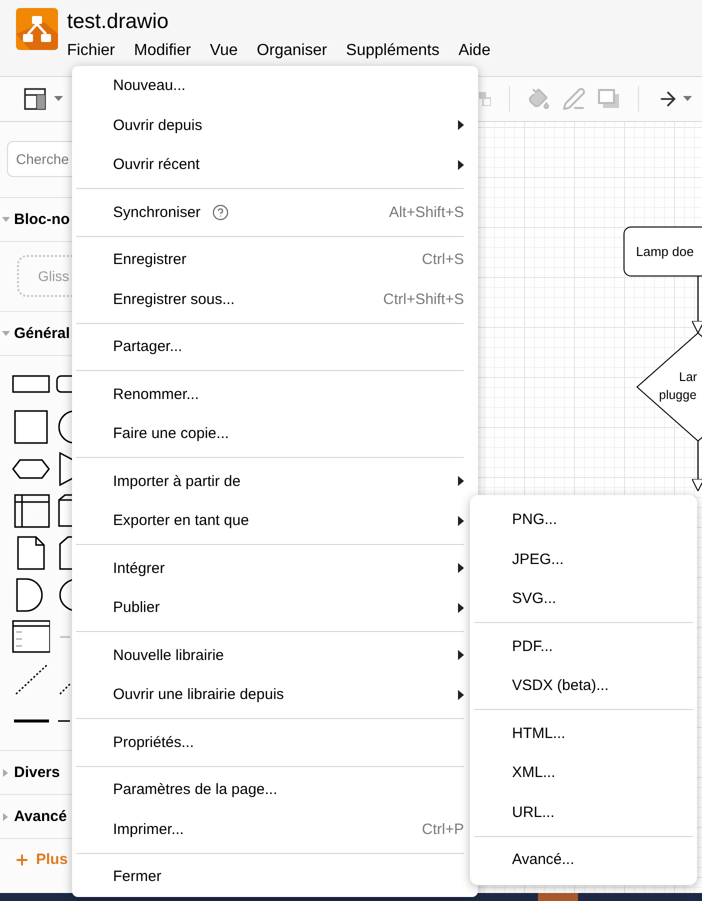  What do you see at coordinates (270, 876) in the screenshot?
I see `menu-item: Fermer` at bounding box center [270, 876].